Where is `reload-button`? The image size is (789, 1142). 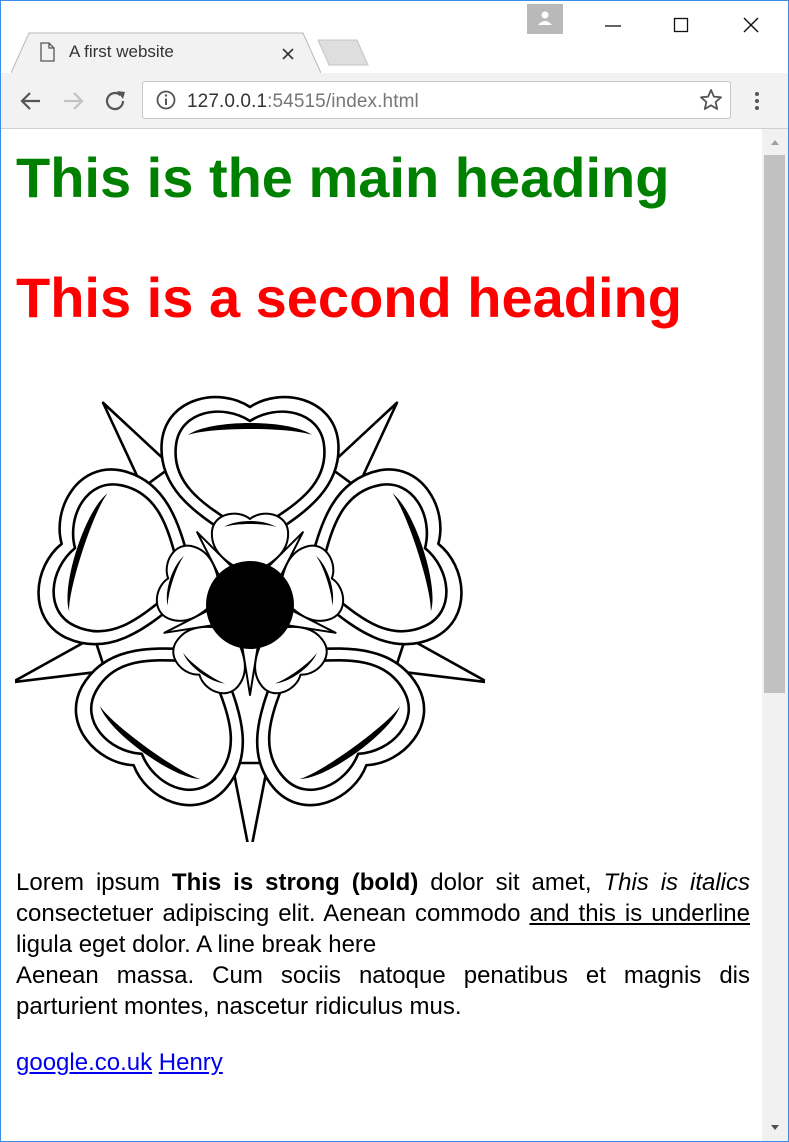 reload-button is located at coordinates (115, 101).